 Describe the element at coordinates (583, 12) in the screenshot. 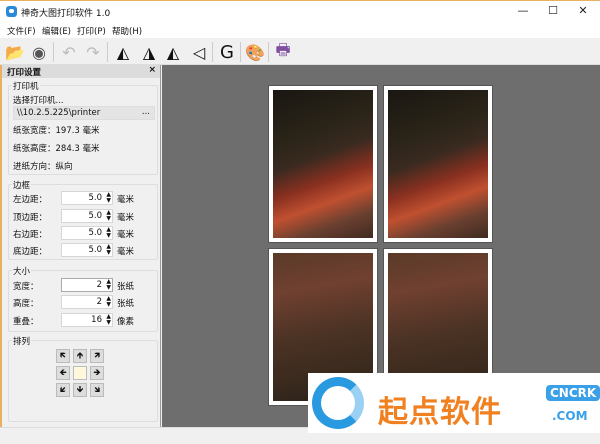

I see `close-button: ✕` at that location.